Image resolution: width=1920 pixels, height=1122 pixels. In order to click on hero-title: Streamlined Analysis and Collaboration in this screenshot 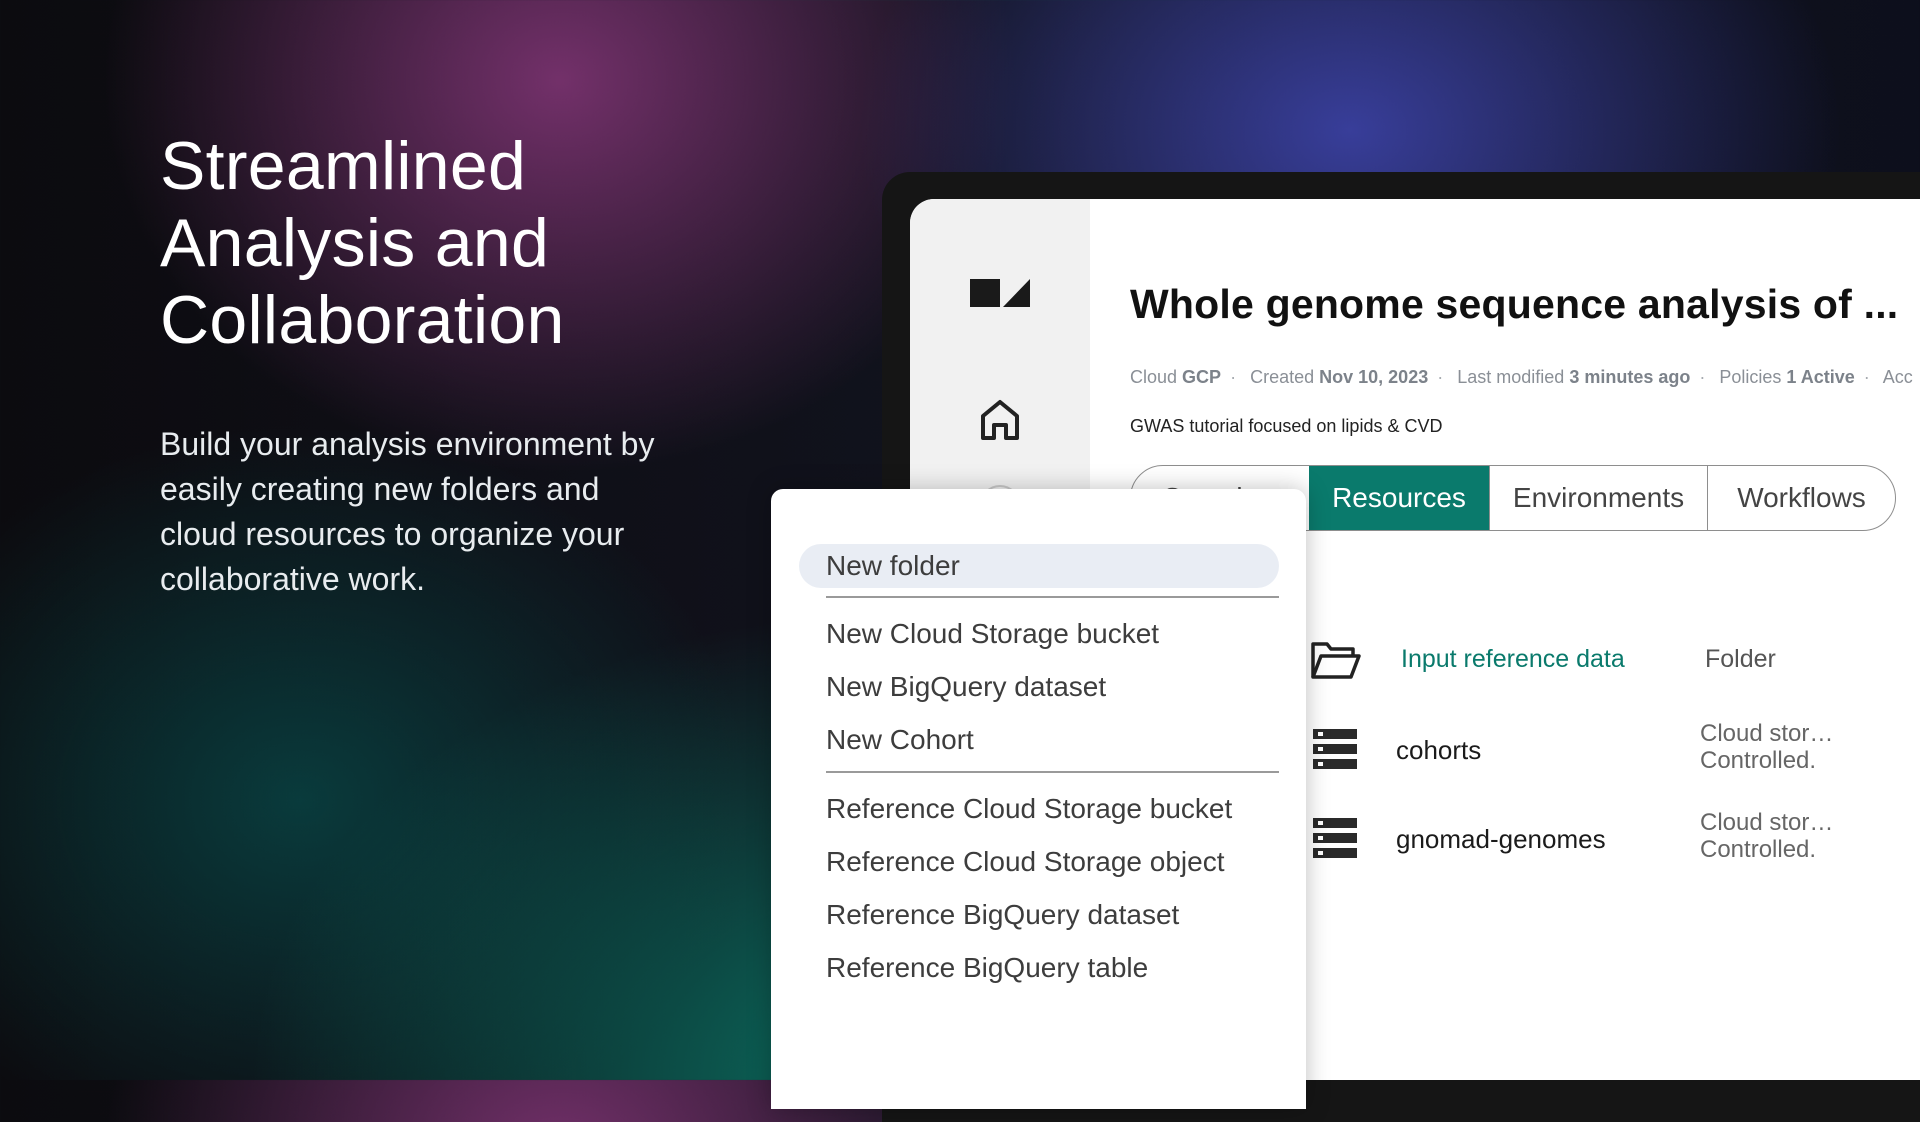, I will do `click(362, 243)`.